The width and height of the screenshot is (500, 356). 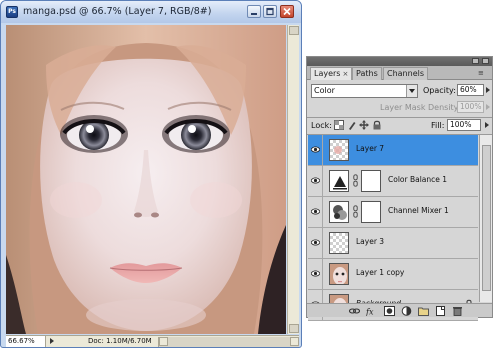 I want to click on close-icon, so click(x=287, y=11).